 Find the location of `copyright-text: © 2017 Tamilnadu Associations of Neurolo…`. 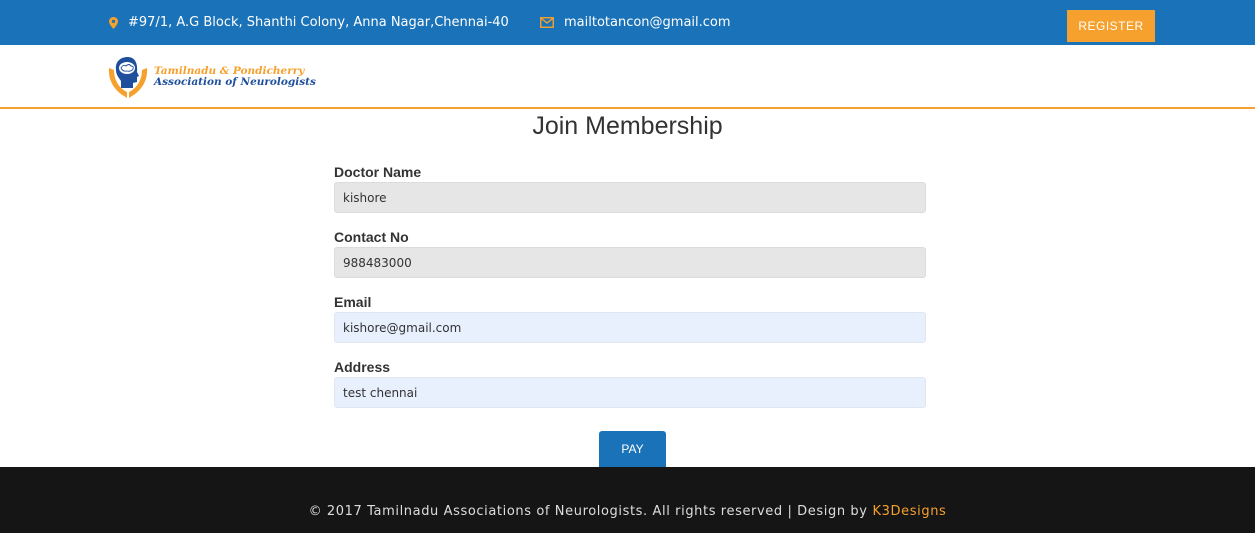

copyright-text: © 2017 Tamilnadu Associations of Neurolo… is located at coordinates (588, 511).